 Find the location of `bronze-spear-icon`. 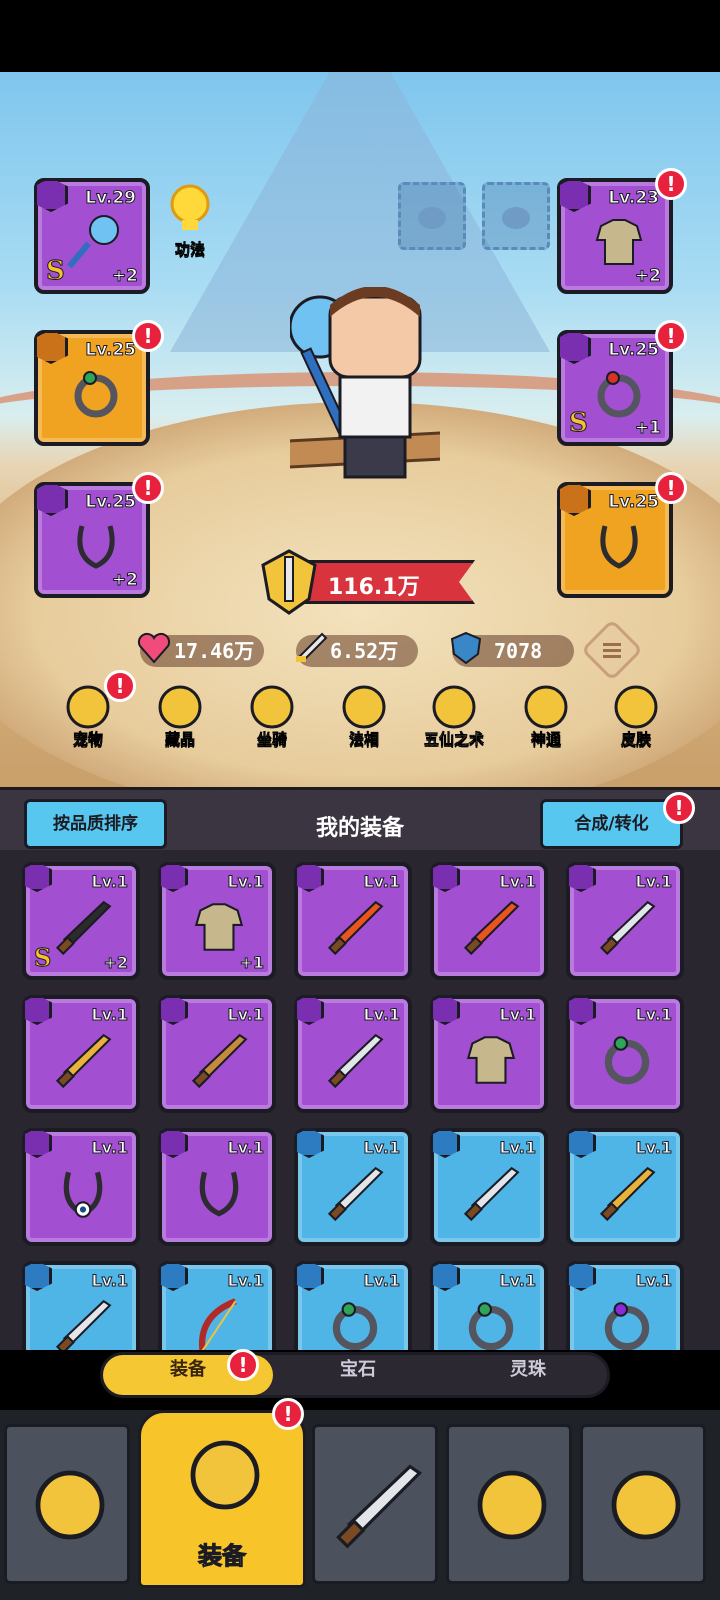

bronze-spear-icon is located at coordinates (219, 1061).